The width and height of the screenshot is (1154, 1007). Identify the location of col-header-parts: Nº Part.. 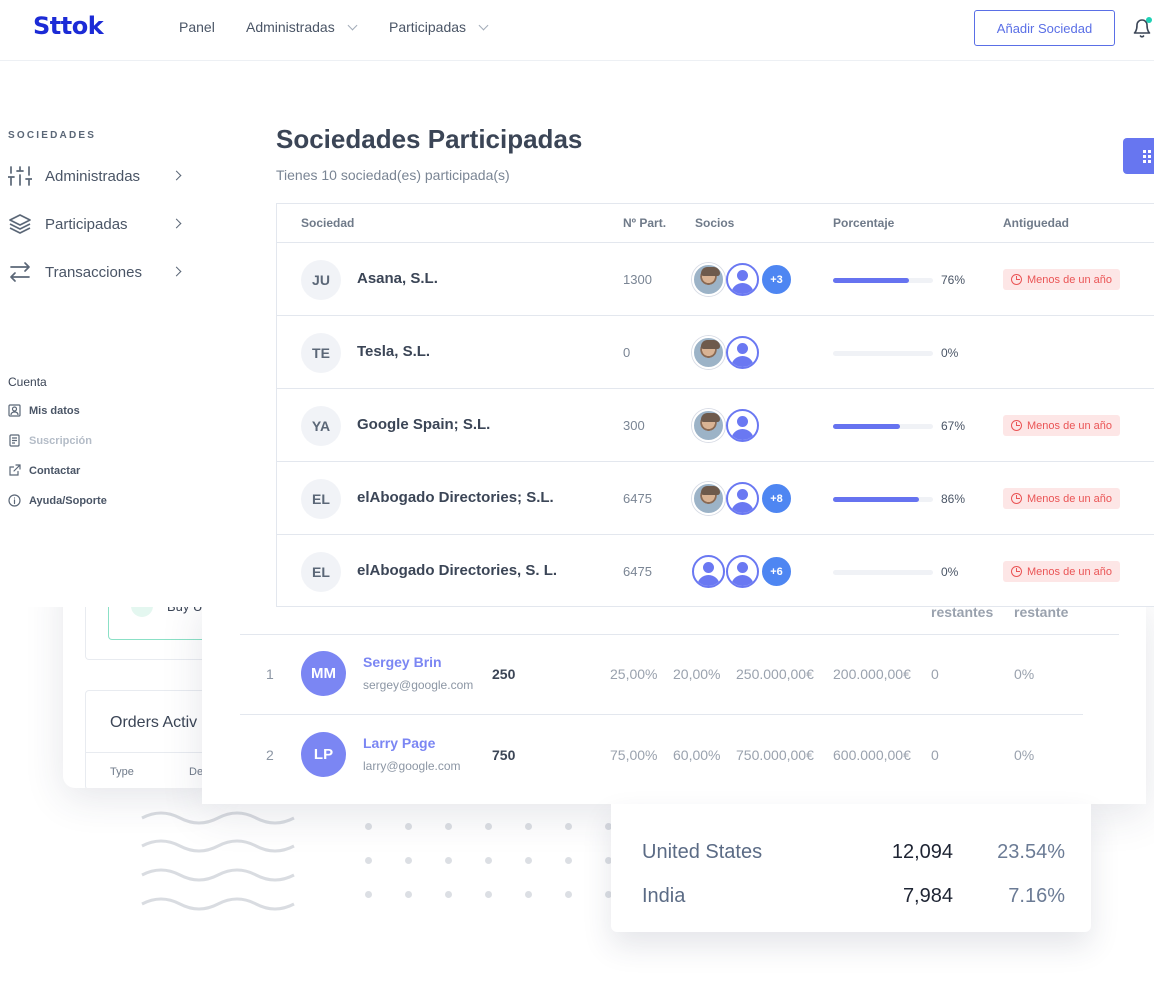
(644, 223).